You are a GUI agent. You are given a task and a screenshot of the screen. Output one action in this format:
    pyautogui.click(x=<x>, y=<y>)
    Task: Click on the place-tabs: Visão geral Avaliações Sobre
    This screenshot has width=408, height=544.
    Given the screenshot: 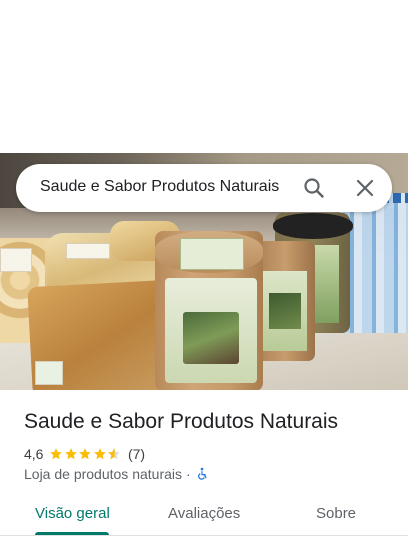 What is the action you would take?
    pyautogui.click(x=204, y=516)
    